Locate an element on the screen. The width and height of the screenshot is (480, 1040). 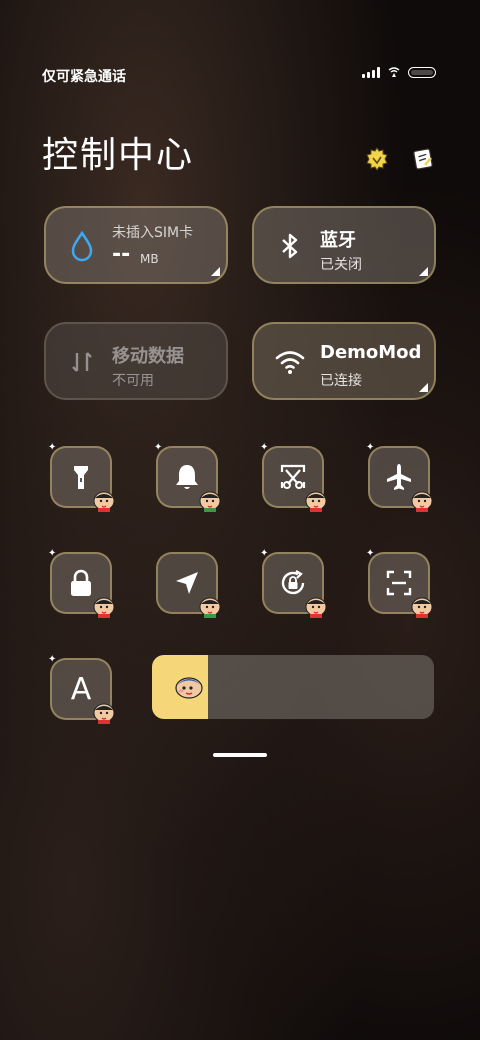
tile-wifi-status: 已连接 is located at coordinates (341, 381).